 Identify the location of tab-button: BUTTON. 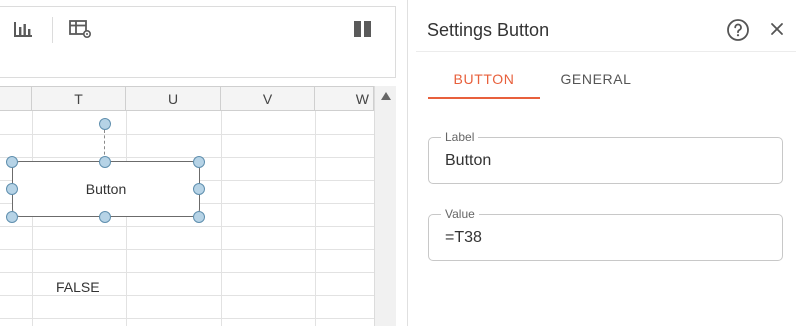
(484, 79).